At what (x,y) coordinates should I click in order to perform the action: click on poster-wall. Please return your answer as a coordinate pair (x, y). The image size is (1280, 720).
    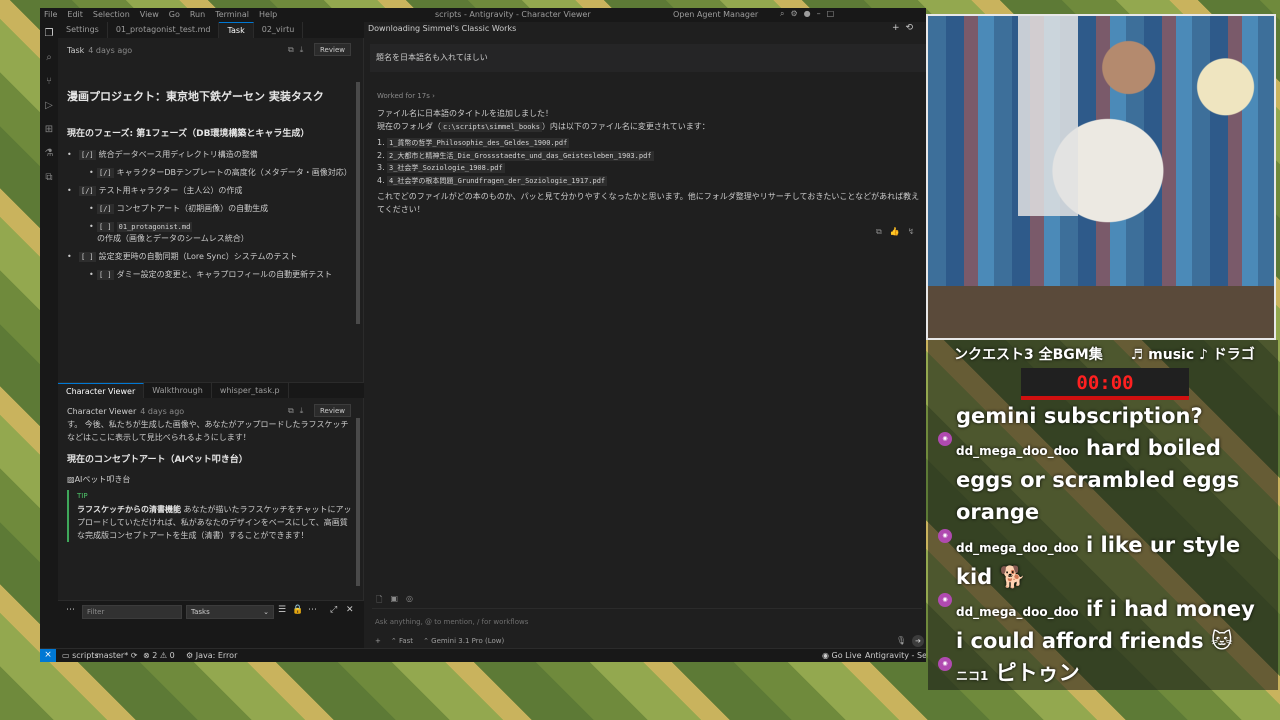
    Looking at the image, I should click on (1048, 116).